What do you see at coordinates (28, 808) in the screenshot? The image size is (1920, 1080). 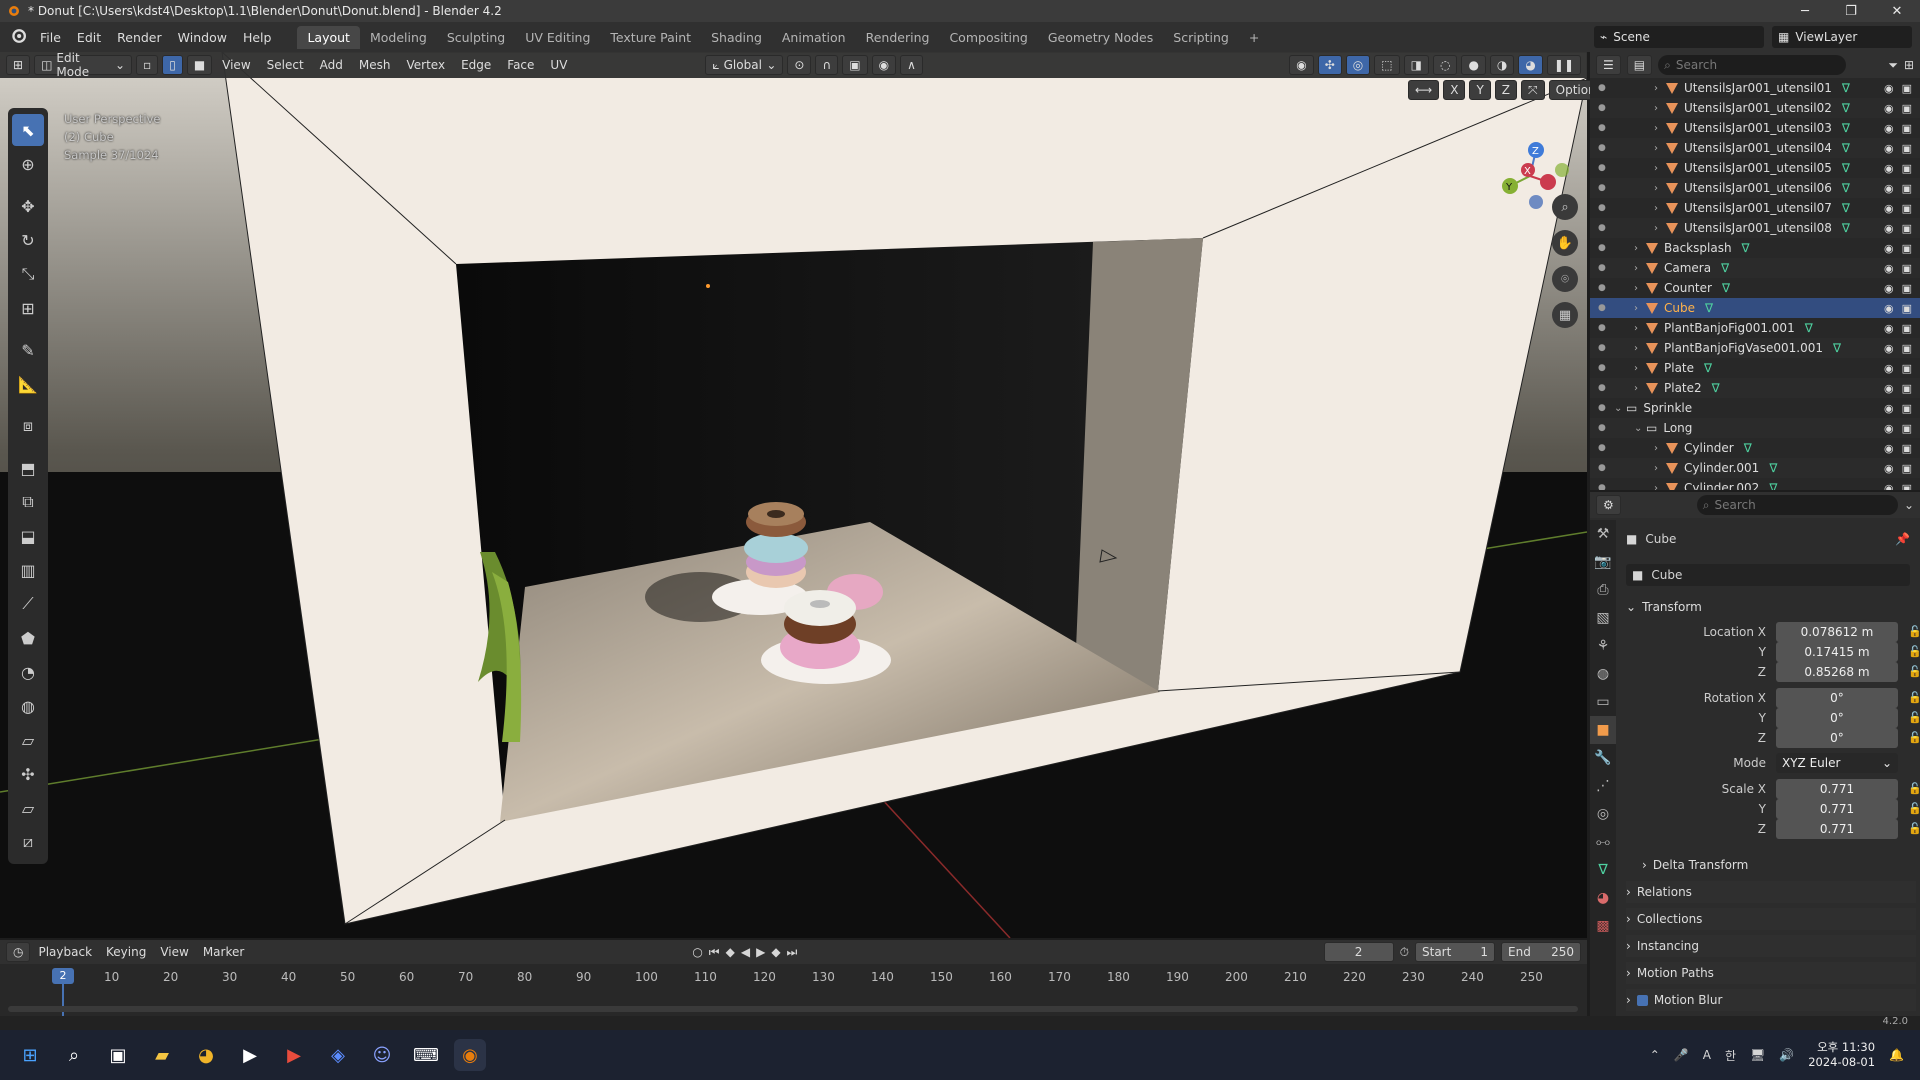 I see `shear-tool: ⏥` at bounding box center [28, 808].